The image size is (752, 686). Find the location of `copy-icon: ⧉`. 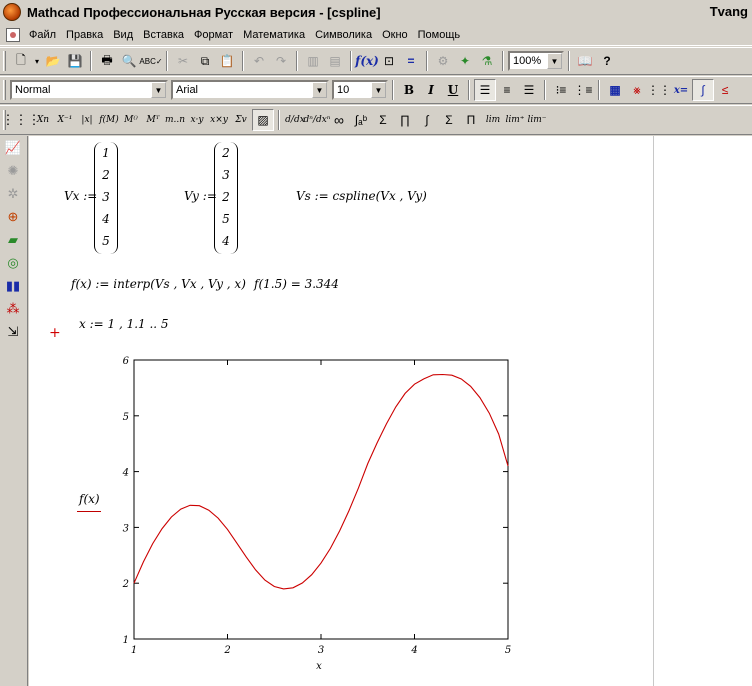

copy-icon: ⧉ is located at coordinates (205, 61).